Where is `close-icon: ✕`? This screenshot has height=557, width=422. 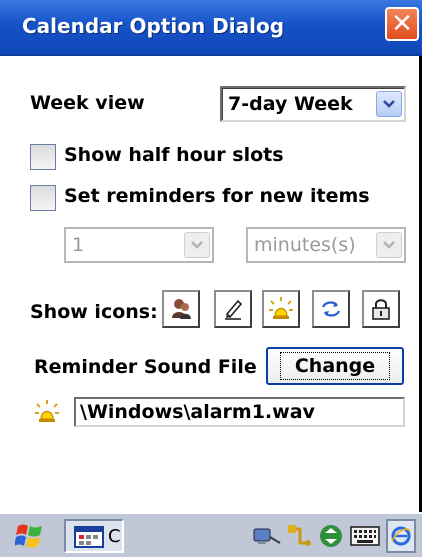 close-icon: ✕ is located at coordinates (402, 24).